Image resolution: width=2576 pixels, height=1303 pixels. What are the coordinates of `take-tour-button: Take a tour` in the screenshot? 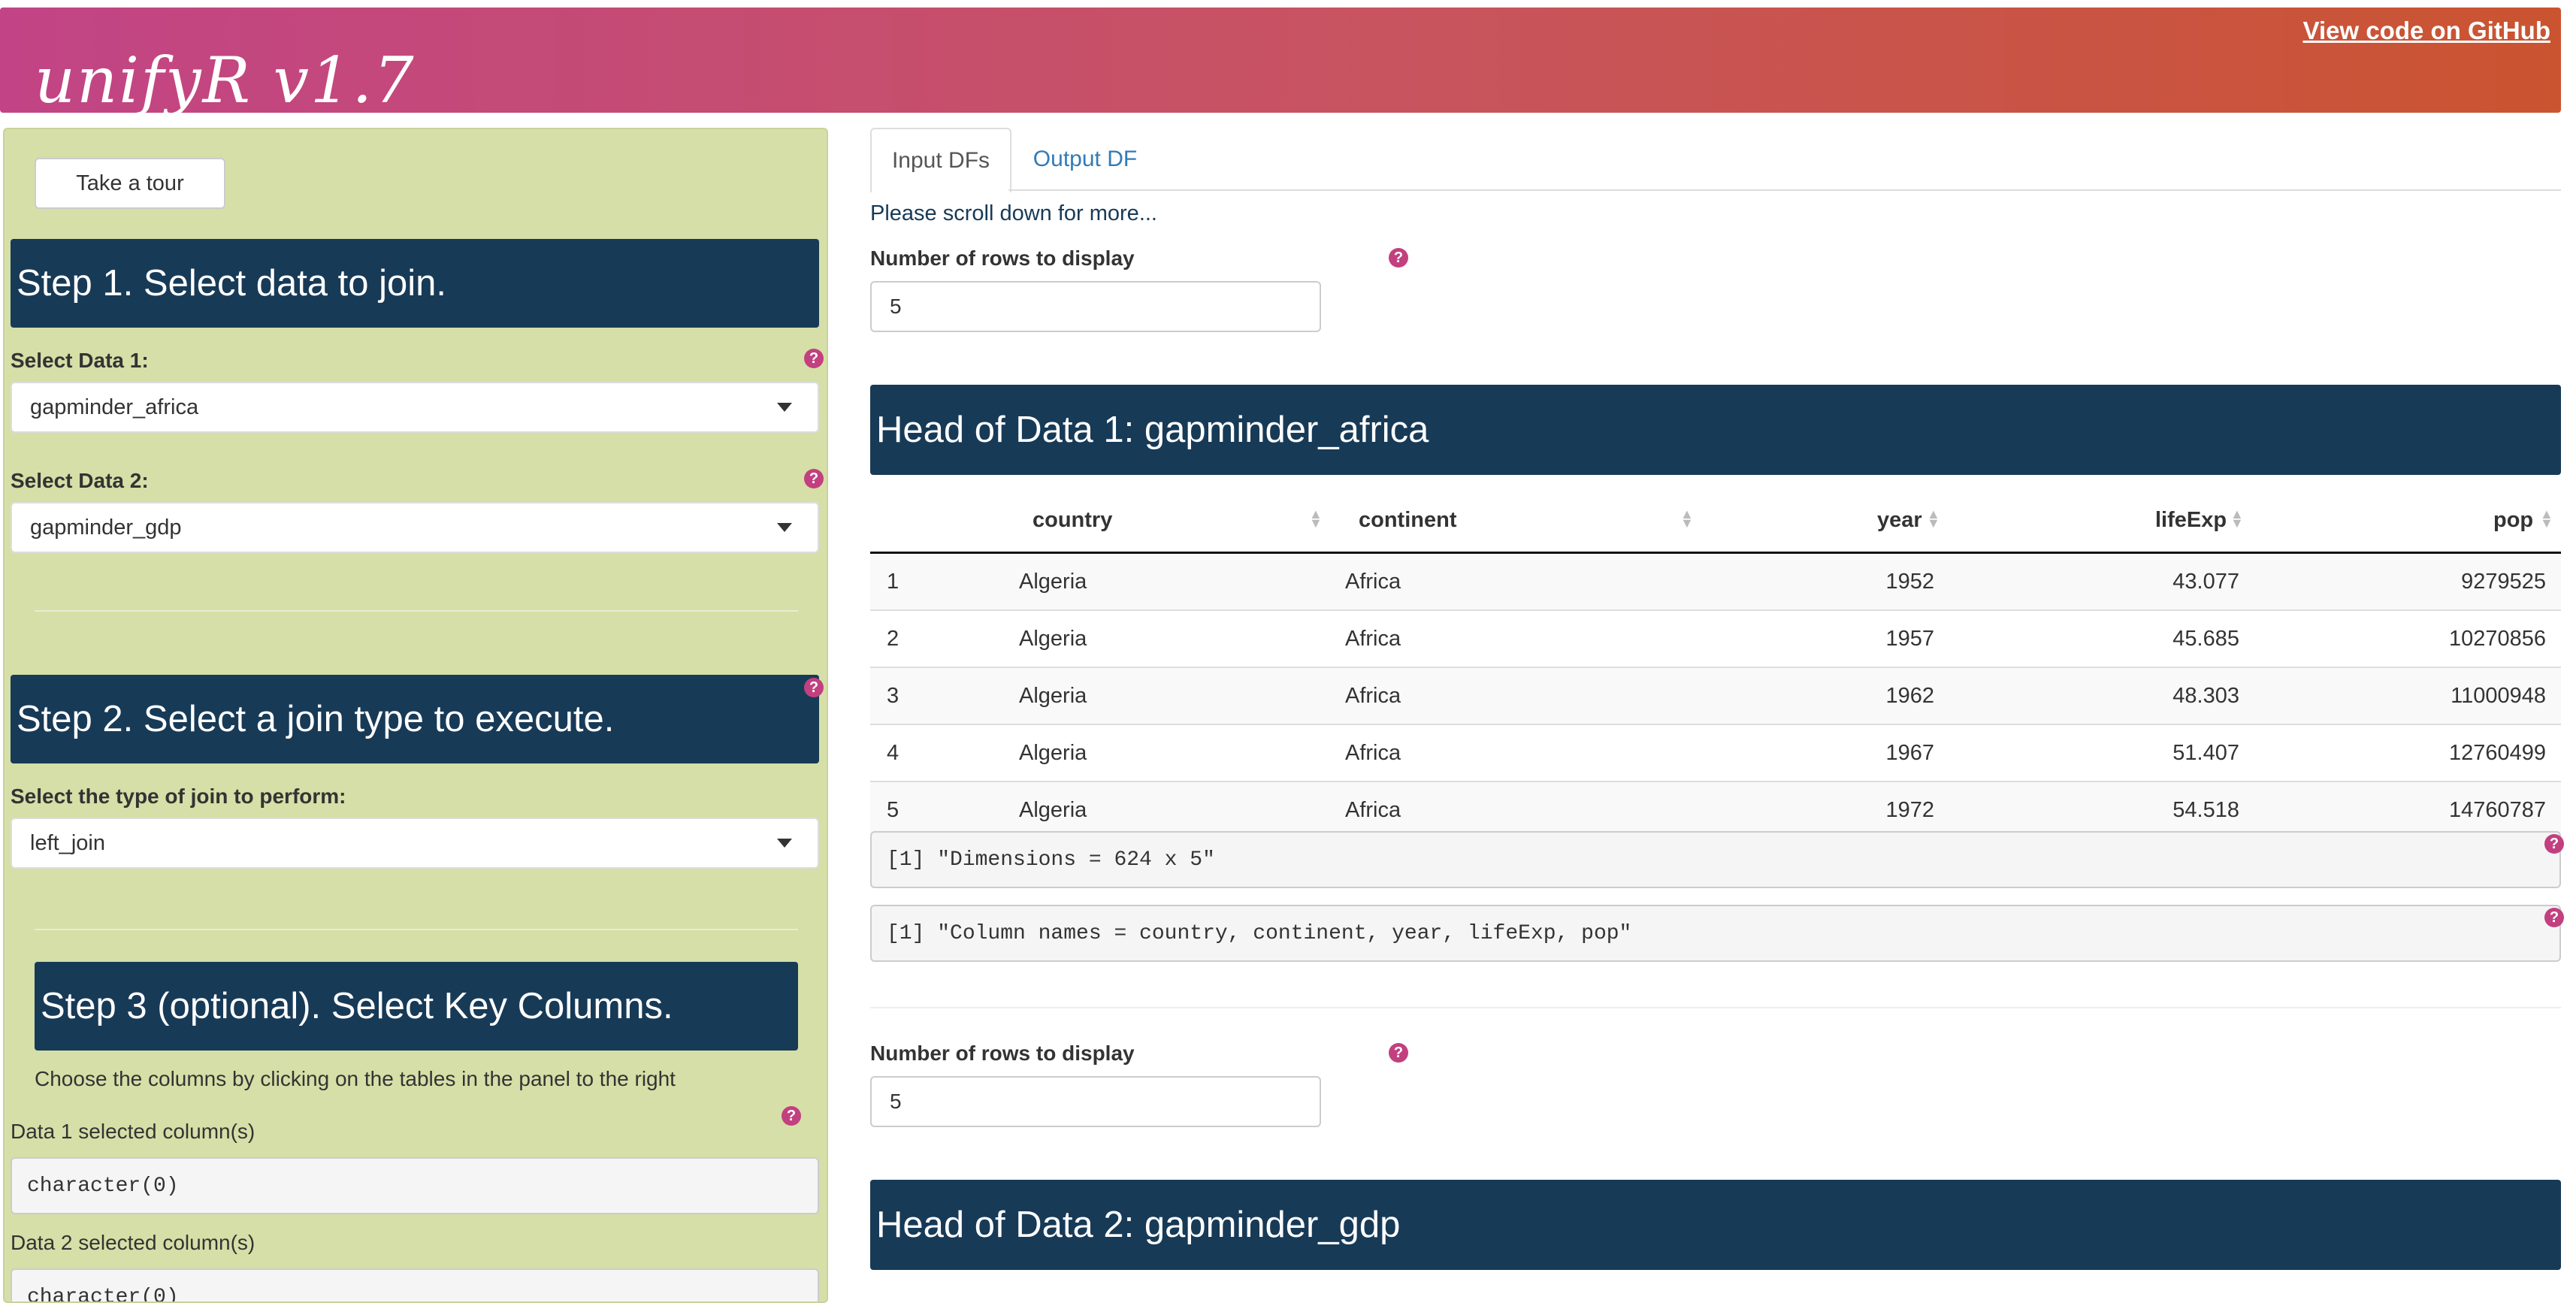 It's located at (130, 183).